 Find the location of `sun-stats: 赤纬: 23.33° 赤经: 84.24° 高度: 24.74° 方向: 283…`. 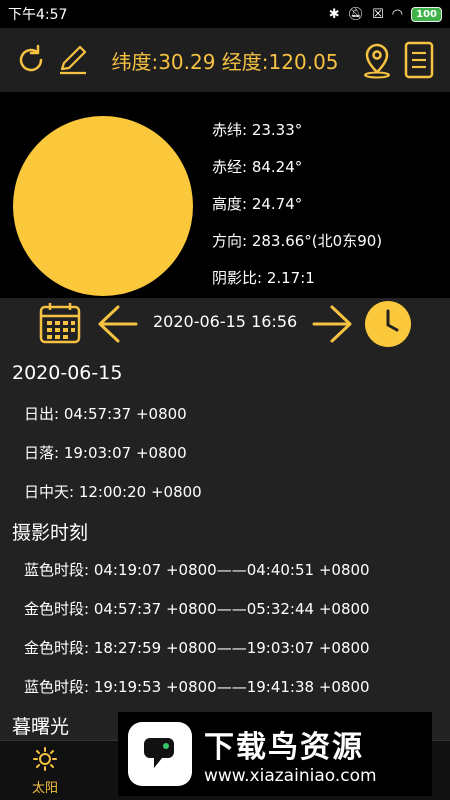

sun-stats: 赤纬: 23.33° 赤经: 84.24° 高度: 24.74° 方向: 283… is located at coordinates (297, 204).